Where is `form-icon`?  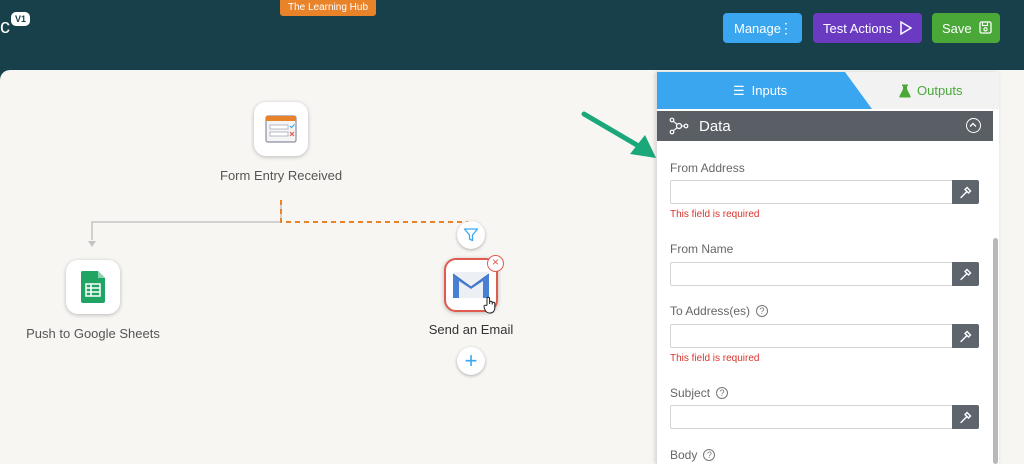 form-icon is located at coordinates (281, 129).